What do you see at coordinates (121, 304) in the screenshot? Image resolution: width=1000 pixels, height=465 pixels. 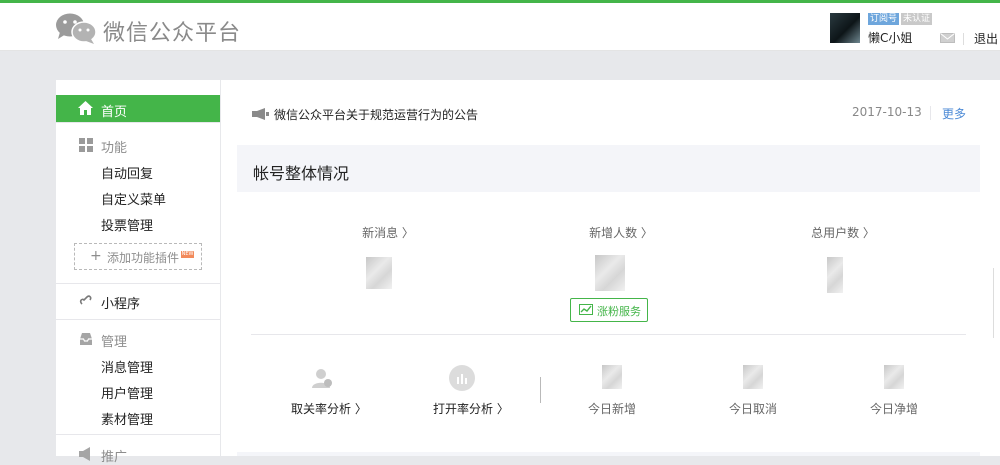 I see `sidebar-item-label: 小程序` at bounding box center [121, 304].